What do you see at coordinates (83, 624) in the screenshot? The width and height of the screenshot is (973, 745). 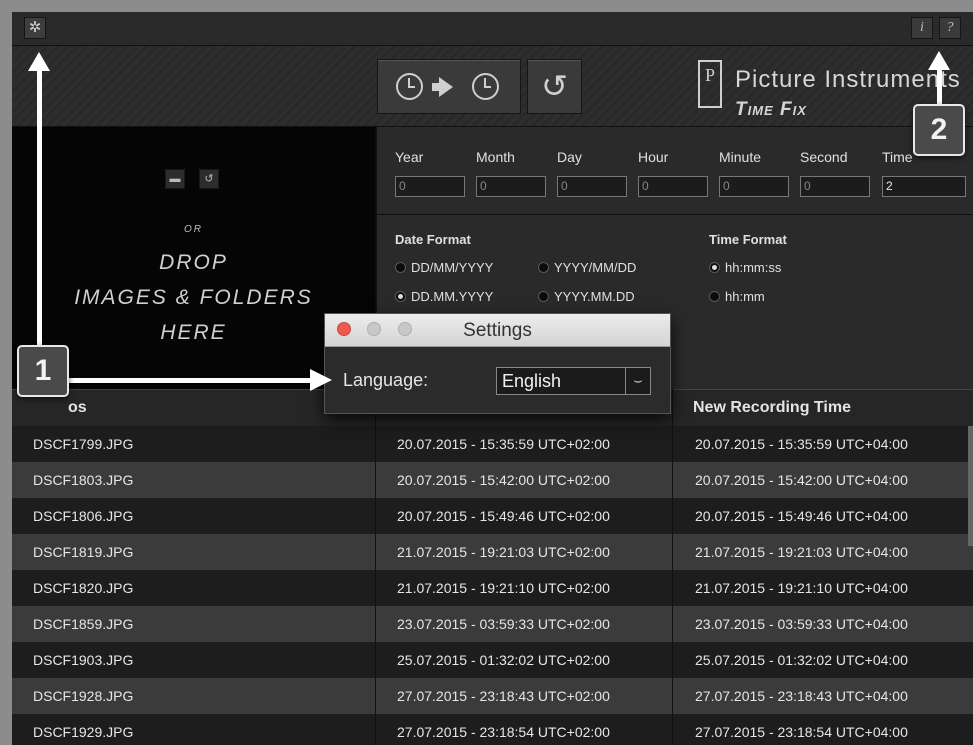 I see `file-name-cell: DSCF1859.JPG` at bounding box center [83, 624].